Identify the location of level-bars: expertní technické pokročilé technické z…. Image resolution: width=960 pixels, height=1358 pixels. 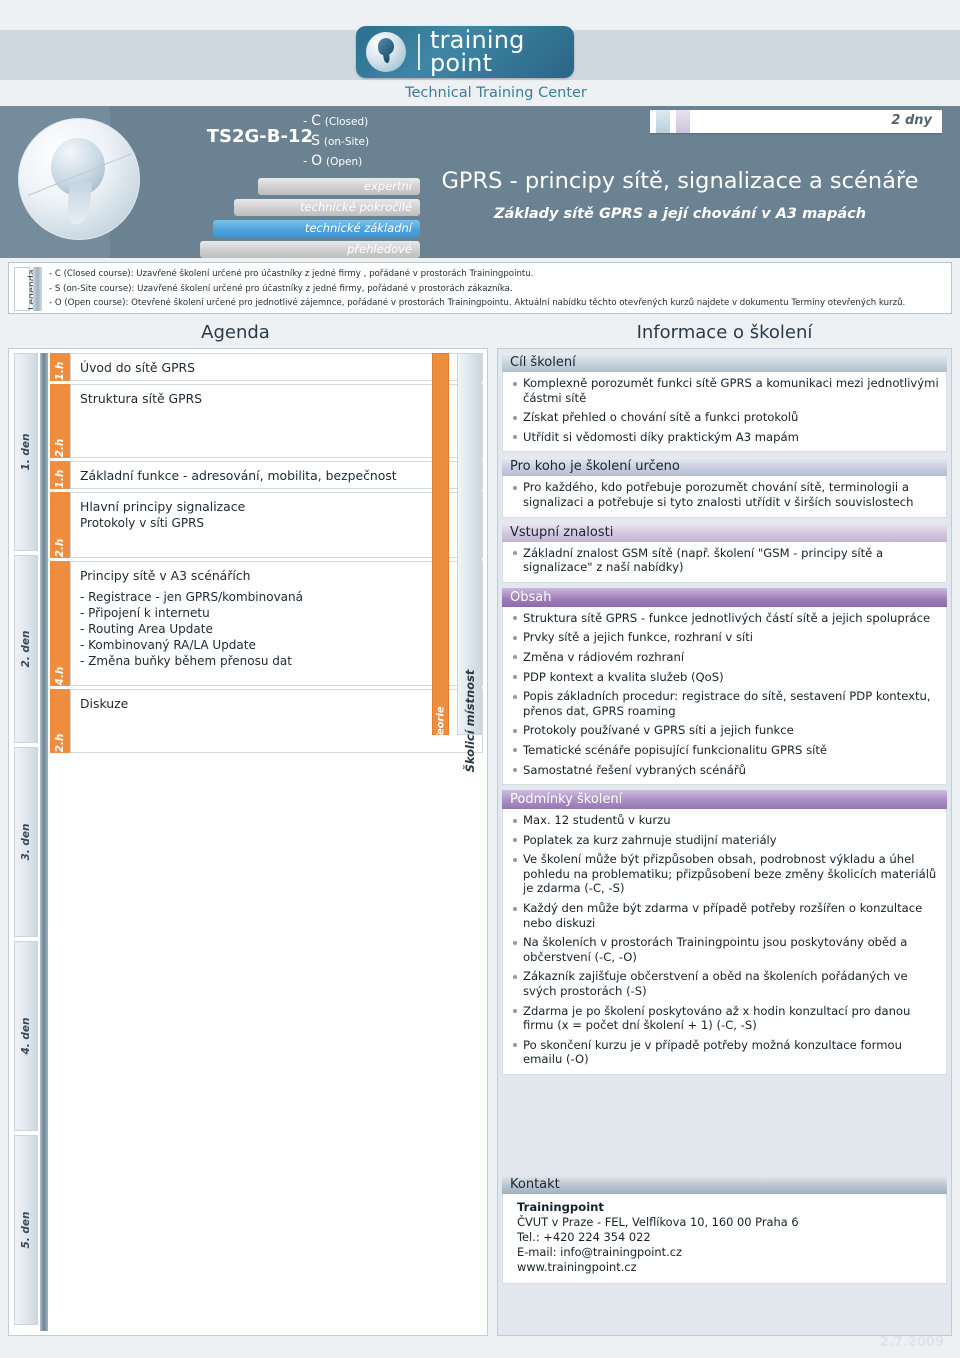
(310, 220).